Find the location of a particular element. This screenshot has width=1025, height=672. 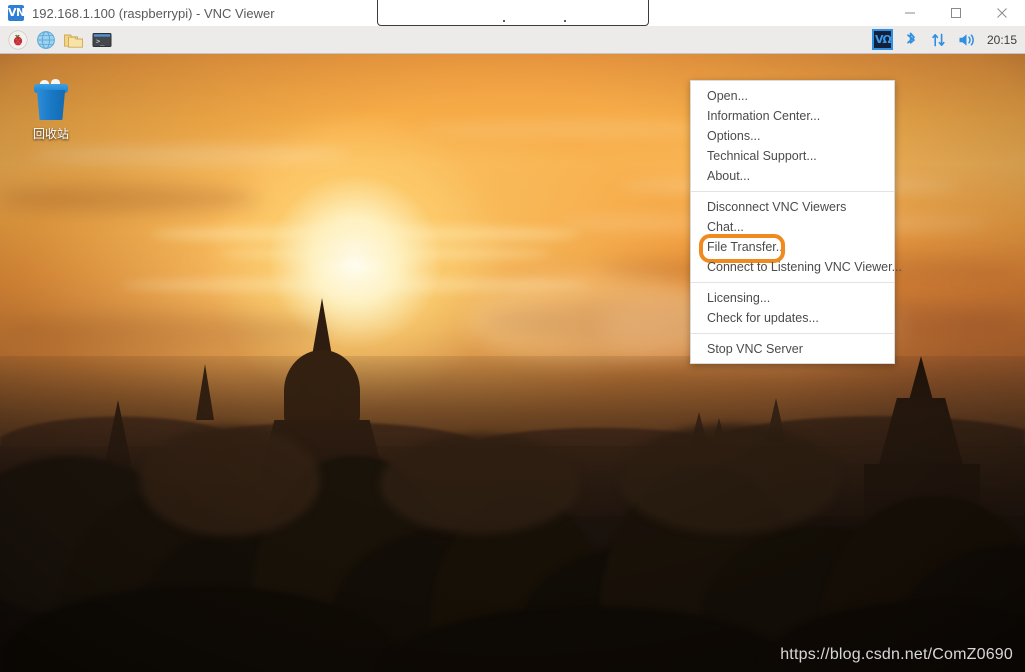

recycle-bin-icon is located at coordinates (51, 100).